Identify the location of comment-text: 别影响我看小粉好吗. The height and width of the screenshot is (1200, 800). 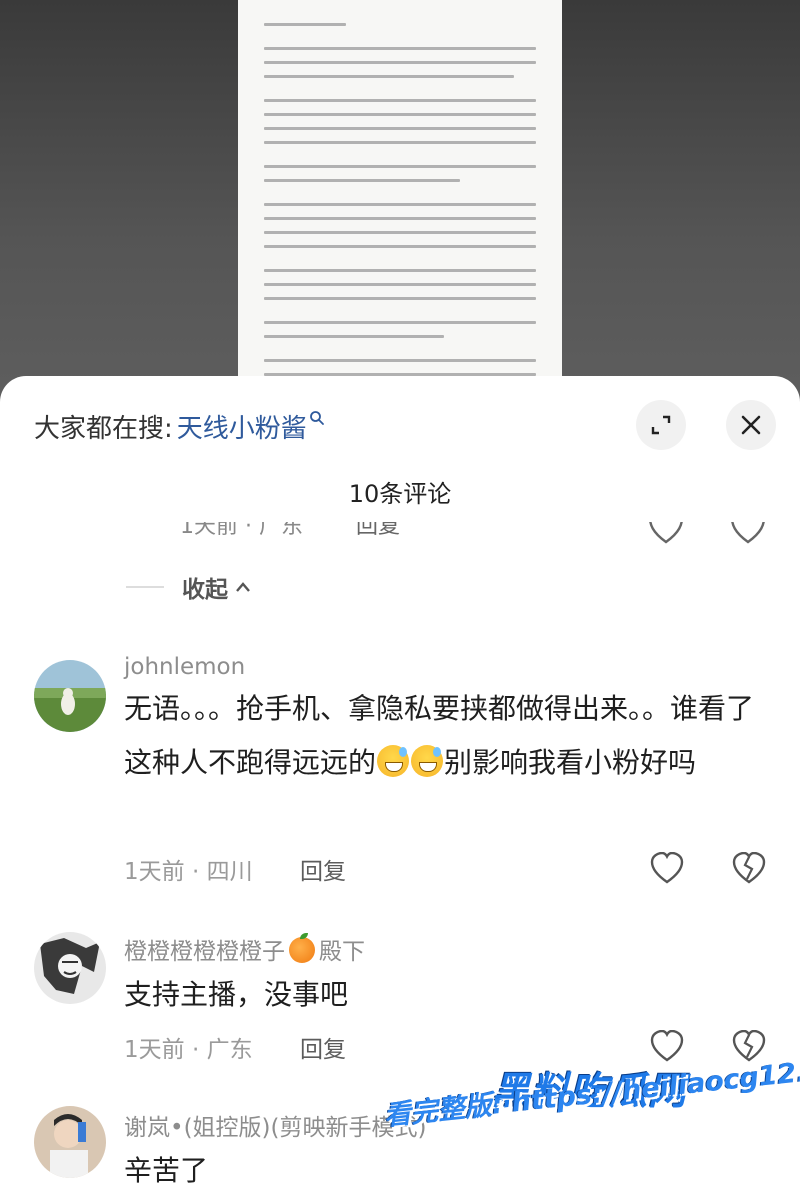
(570, 762).